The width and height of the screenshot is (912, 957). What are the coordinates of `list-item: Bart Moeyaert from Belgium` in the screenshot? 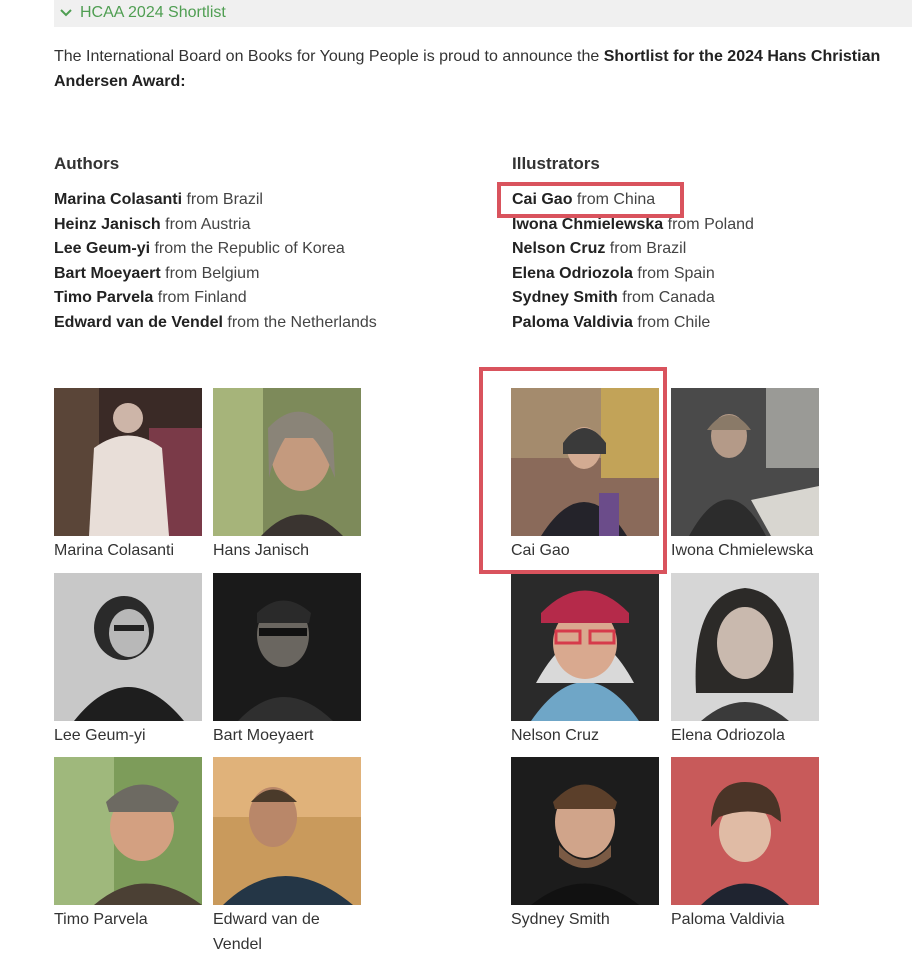 It's located at (215, 274).